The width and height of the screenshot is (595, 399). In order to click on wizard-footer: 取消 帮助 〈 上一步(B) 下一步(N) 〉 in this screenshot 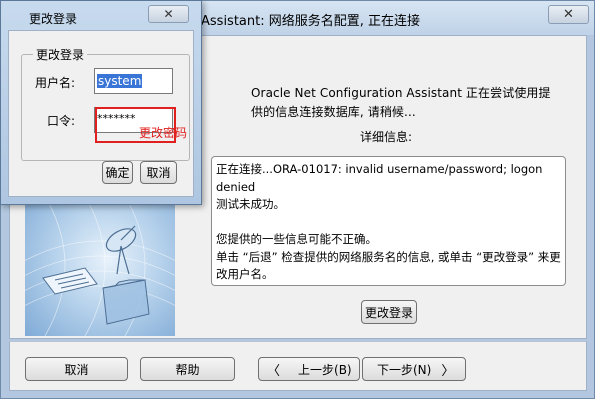, I will do `click(298, 366)`.